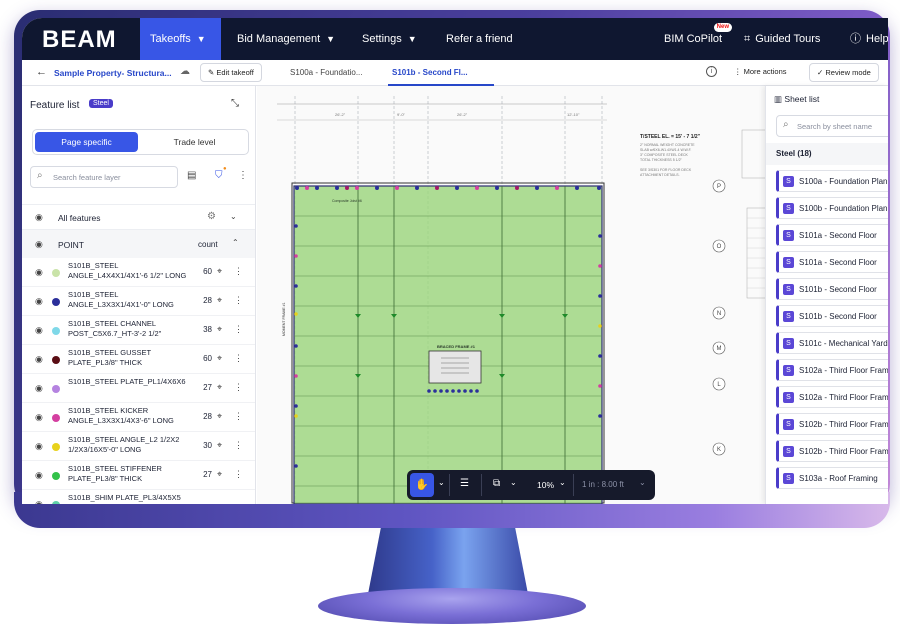 The image size is (900, 638). Describe the element at coordinates (86, 142) in the screenshot. I see `page-specific-tab: Page specific` at that location.